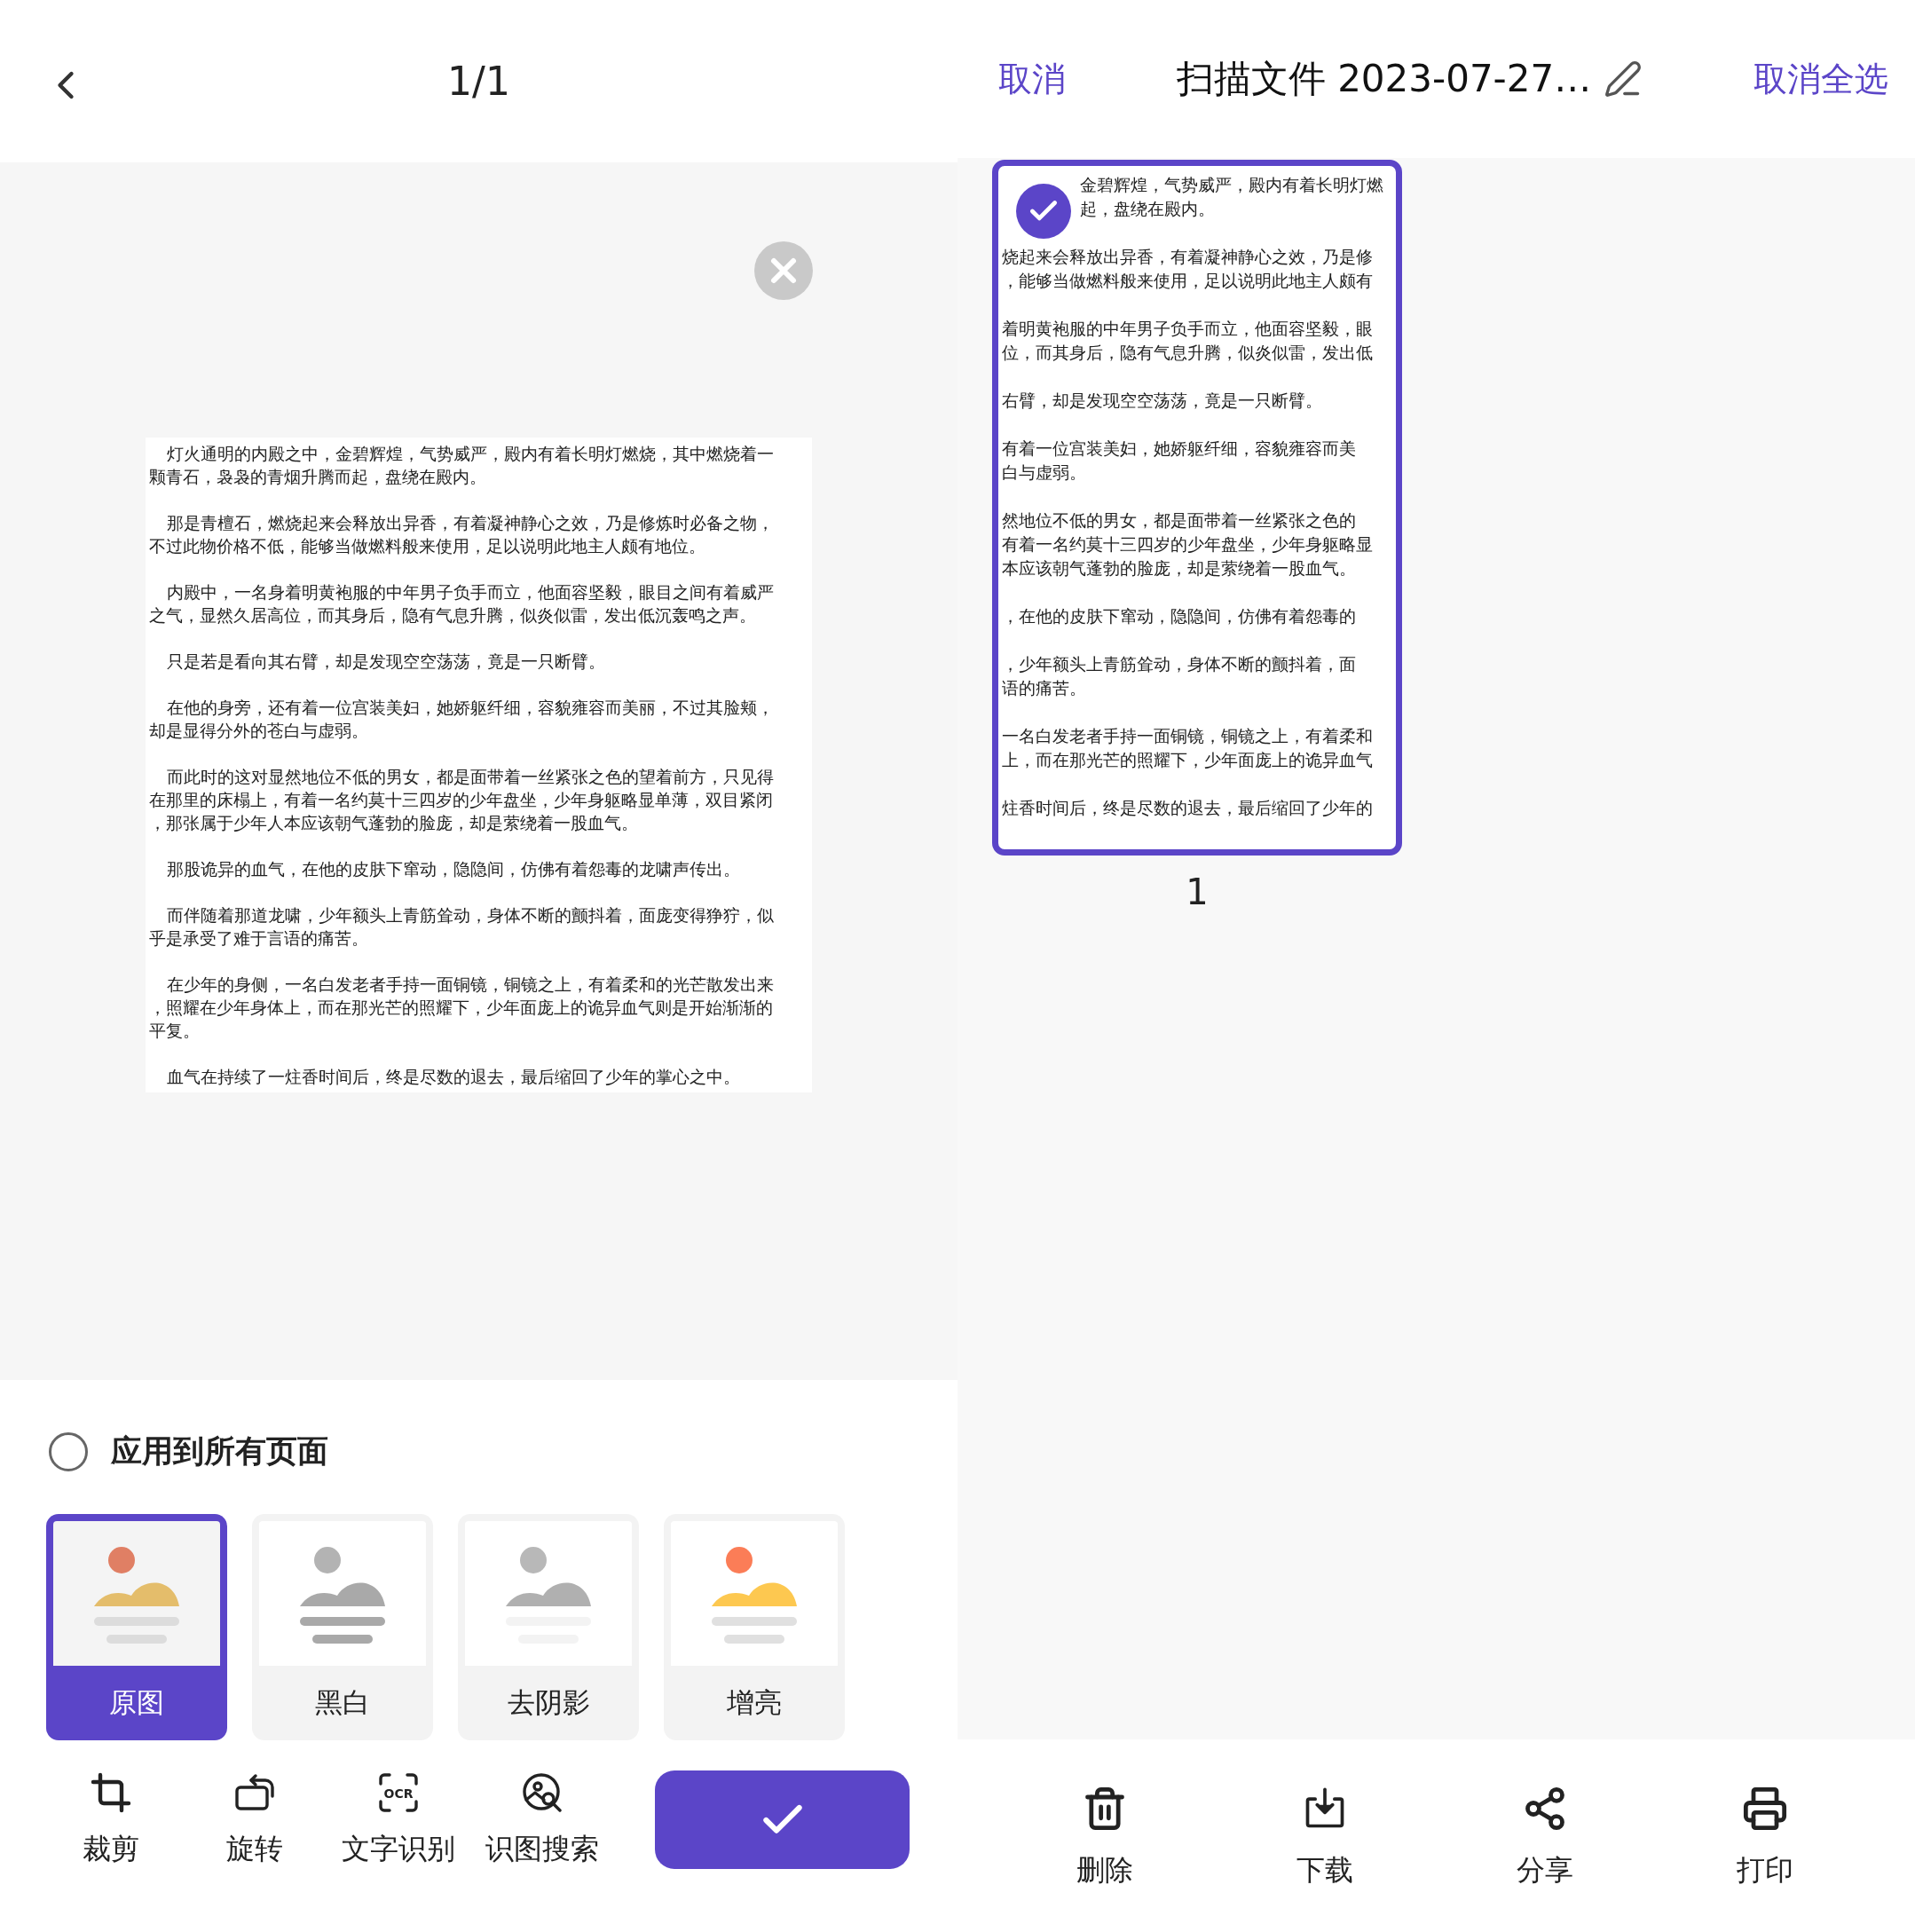 This screenshot has height=1932, width=1915. I want to click on document-text-line: 平复。, so click(174, 1031).